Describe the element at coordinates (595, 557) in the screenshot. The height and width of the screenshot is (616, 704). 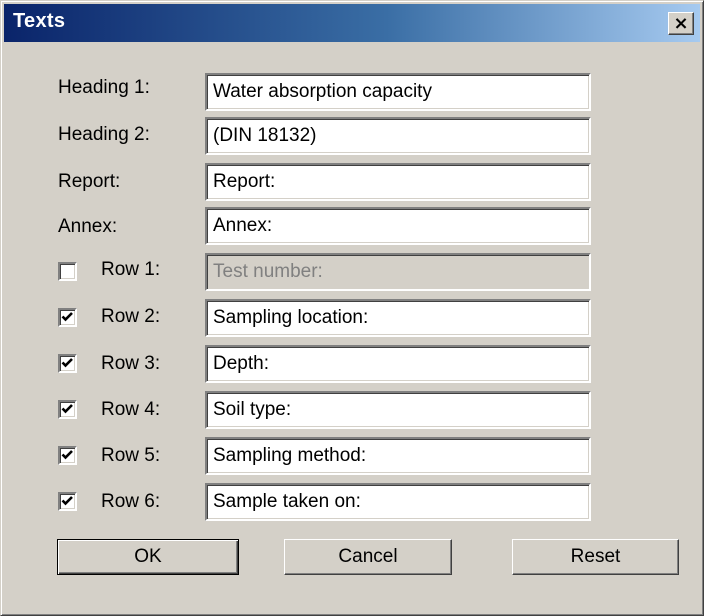
I see `reset-button: Reset` at that location.